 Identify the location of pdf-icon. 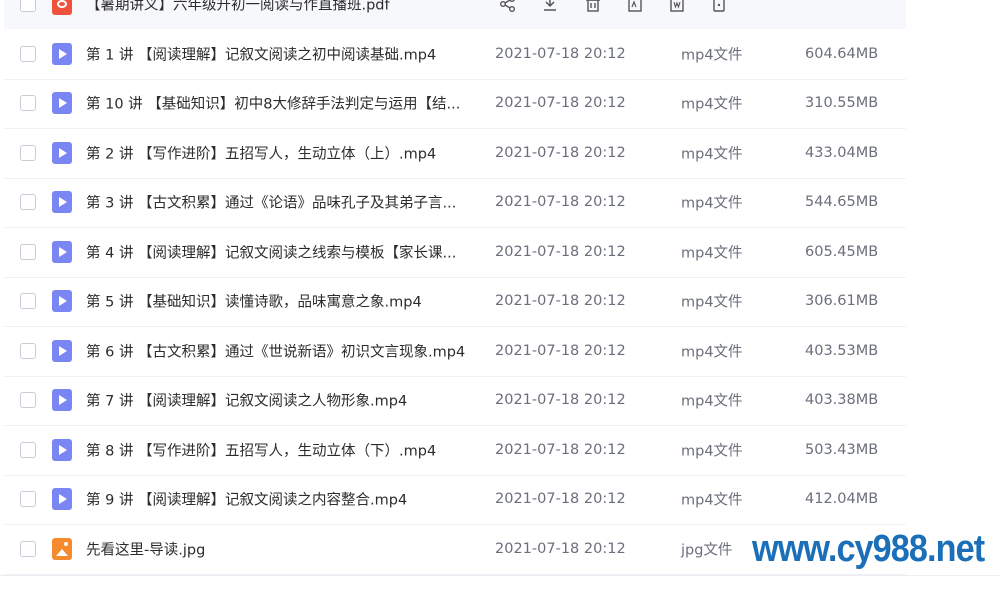
(62, 7).